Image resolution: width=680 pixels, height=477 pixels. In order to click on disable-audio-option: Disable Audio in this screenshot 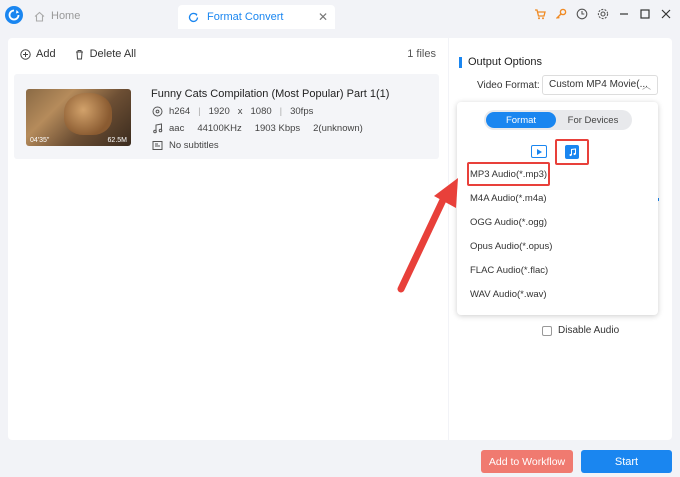, I will do `click(580, 330)`.